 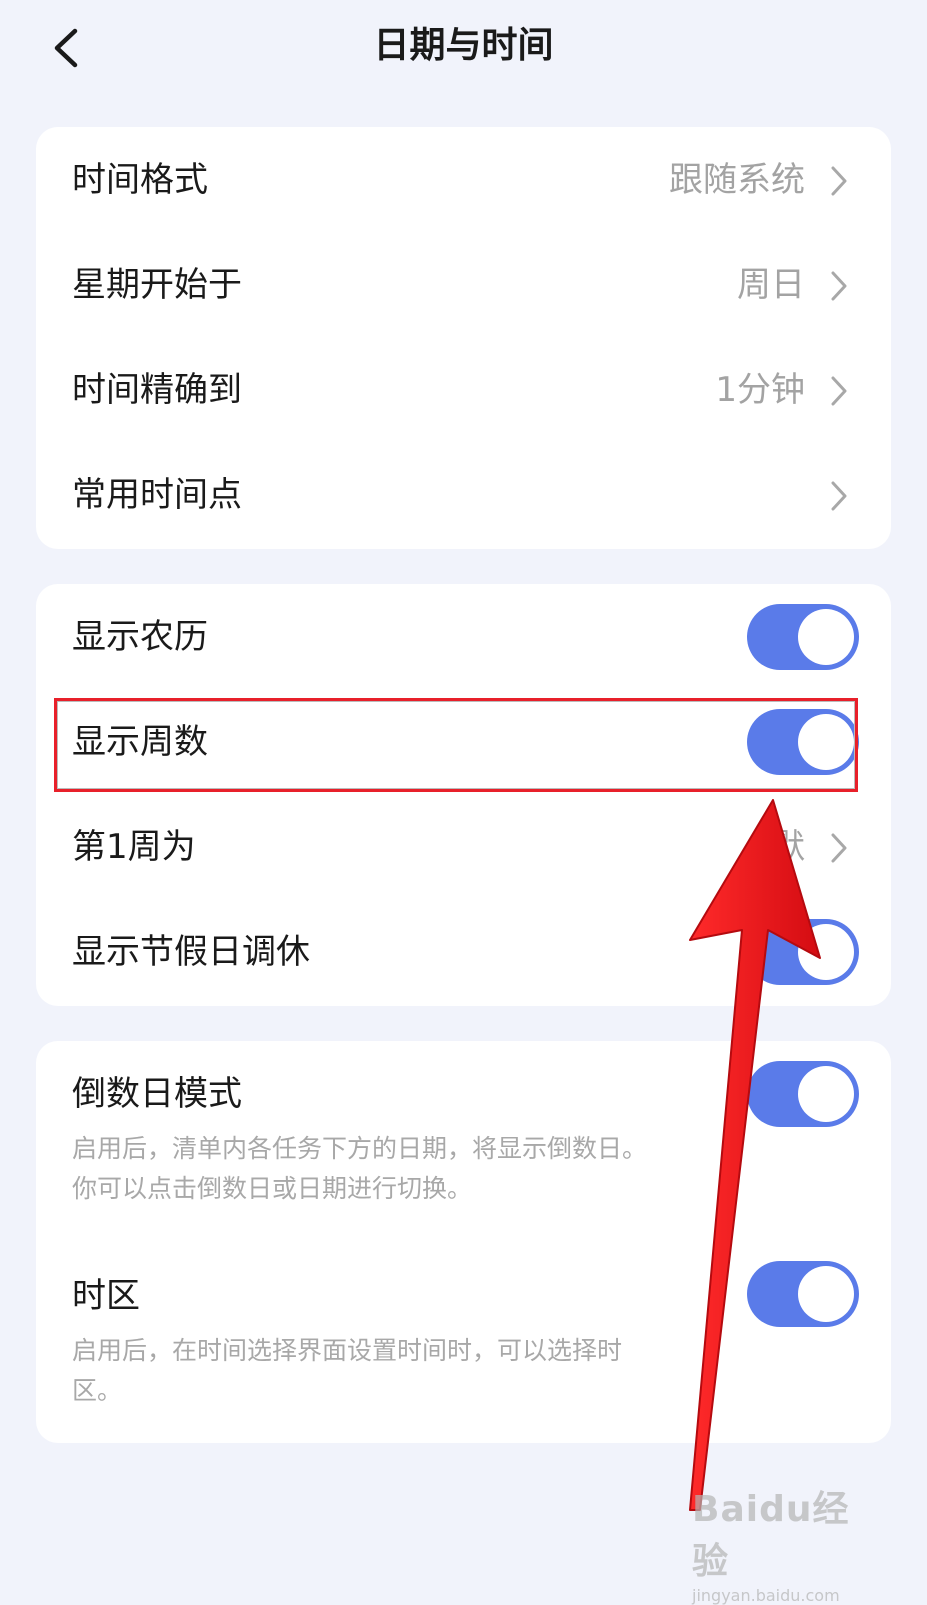 I want to click on watermark: Baidu经验 jingyan.baidu.com, so click(x=782, y=1542).